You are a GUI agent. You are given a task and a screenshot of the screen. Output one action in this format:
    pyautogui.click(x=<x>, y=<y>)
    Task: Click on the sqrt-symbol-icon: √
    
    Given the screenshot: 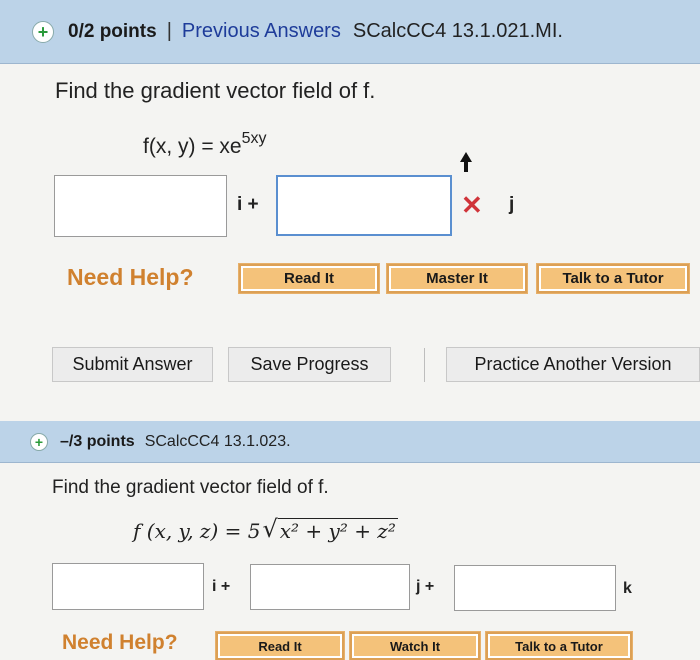 What is the action you would take?
    pyautogui.click(x=270, y=529)
    